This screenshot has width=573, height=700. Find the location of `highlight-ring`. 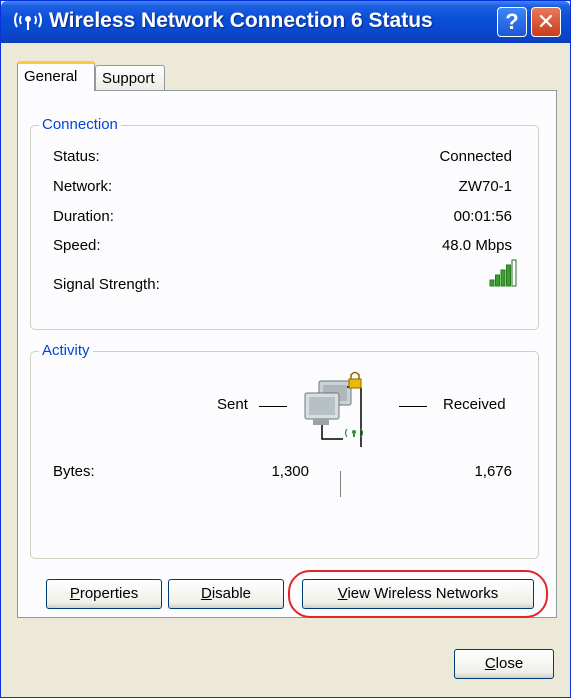

highlight-ring is located at coordinates (418, 594).